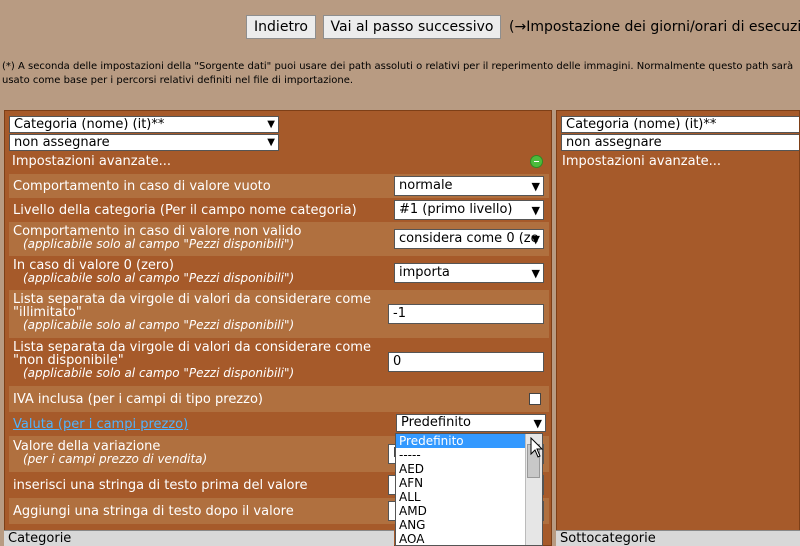  Describe the element at coordinates (466, 314) in the screenshot. I see `unlimited-values-input: -1` at that location.